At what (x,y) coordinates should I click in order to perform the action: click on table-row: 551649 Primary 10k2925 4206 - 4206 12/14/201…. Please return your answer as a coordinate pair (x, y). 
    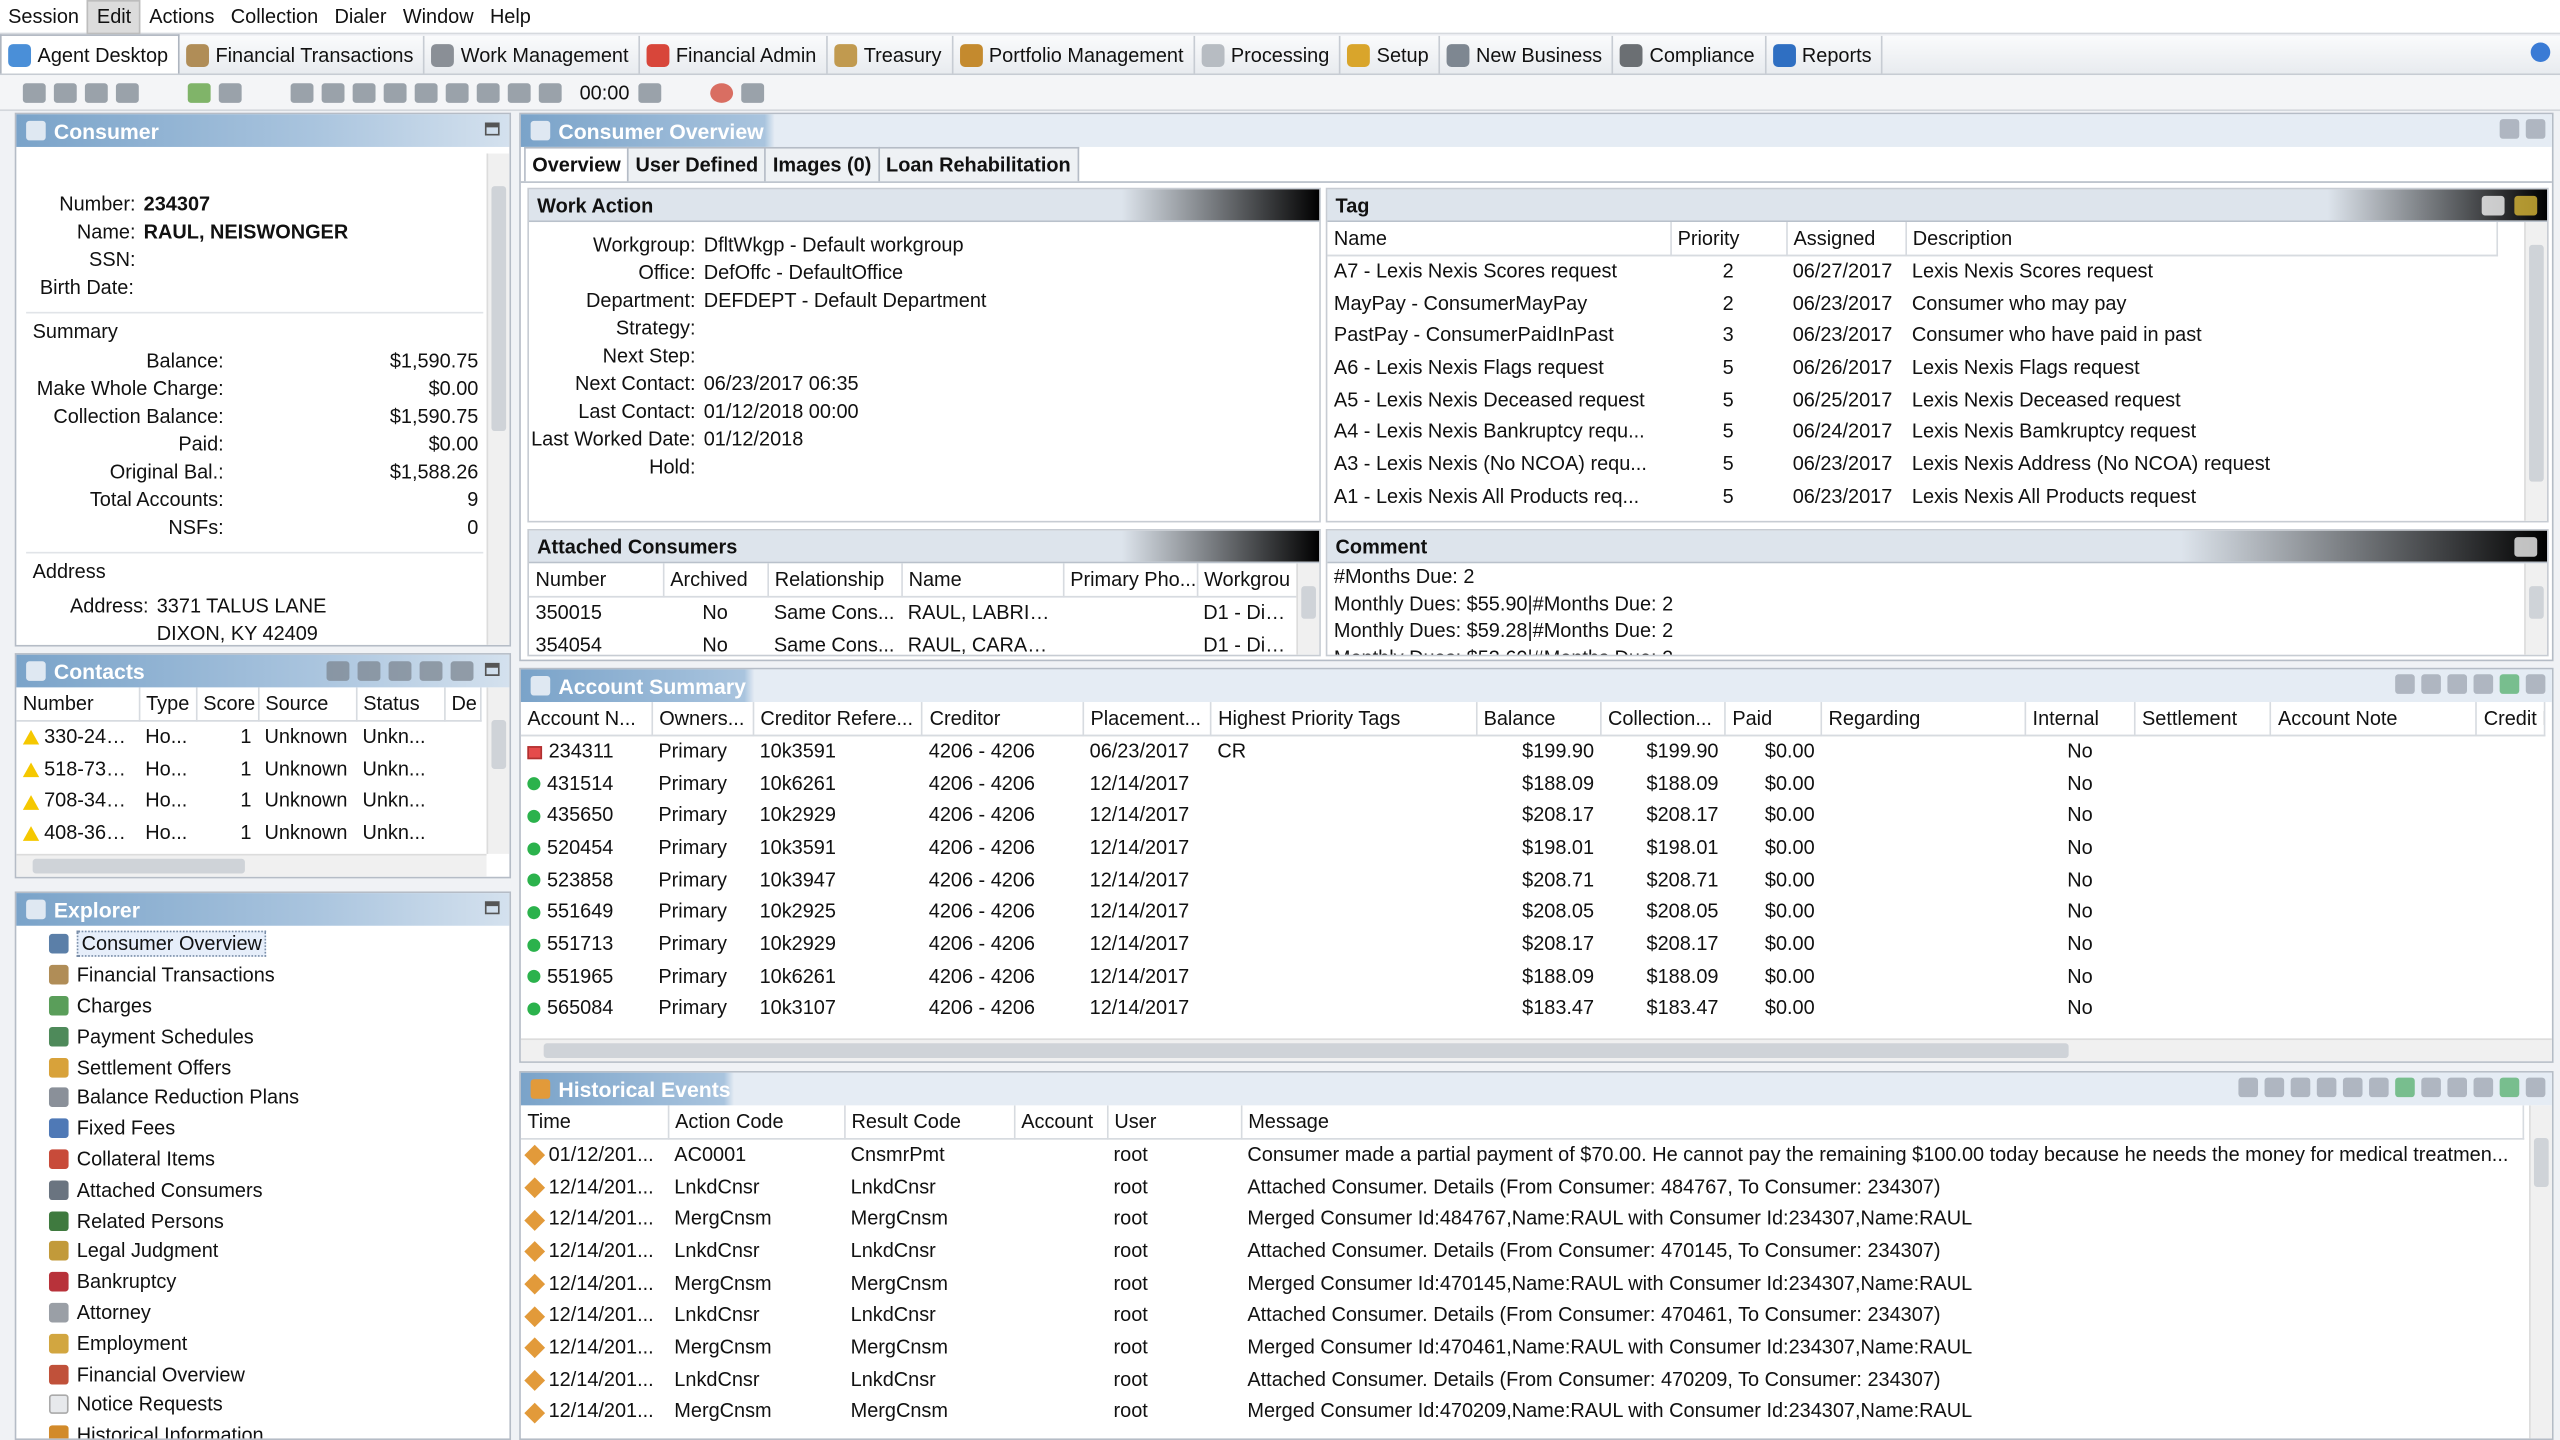
    Looking at the image, I should click on (1533, 911).